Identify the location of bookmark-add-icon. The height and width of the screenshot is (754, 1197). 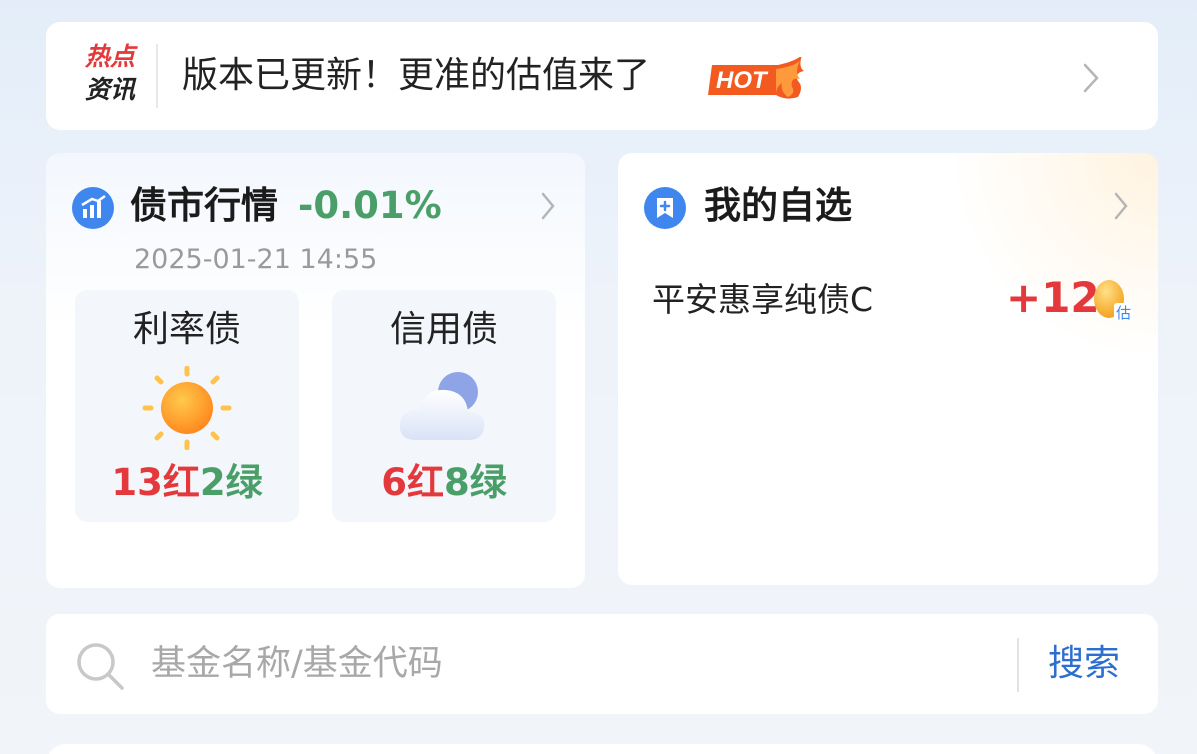
(665, 208).